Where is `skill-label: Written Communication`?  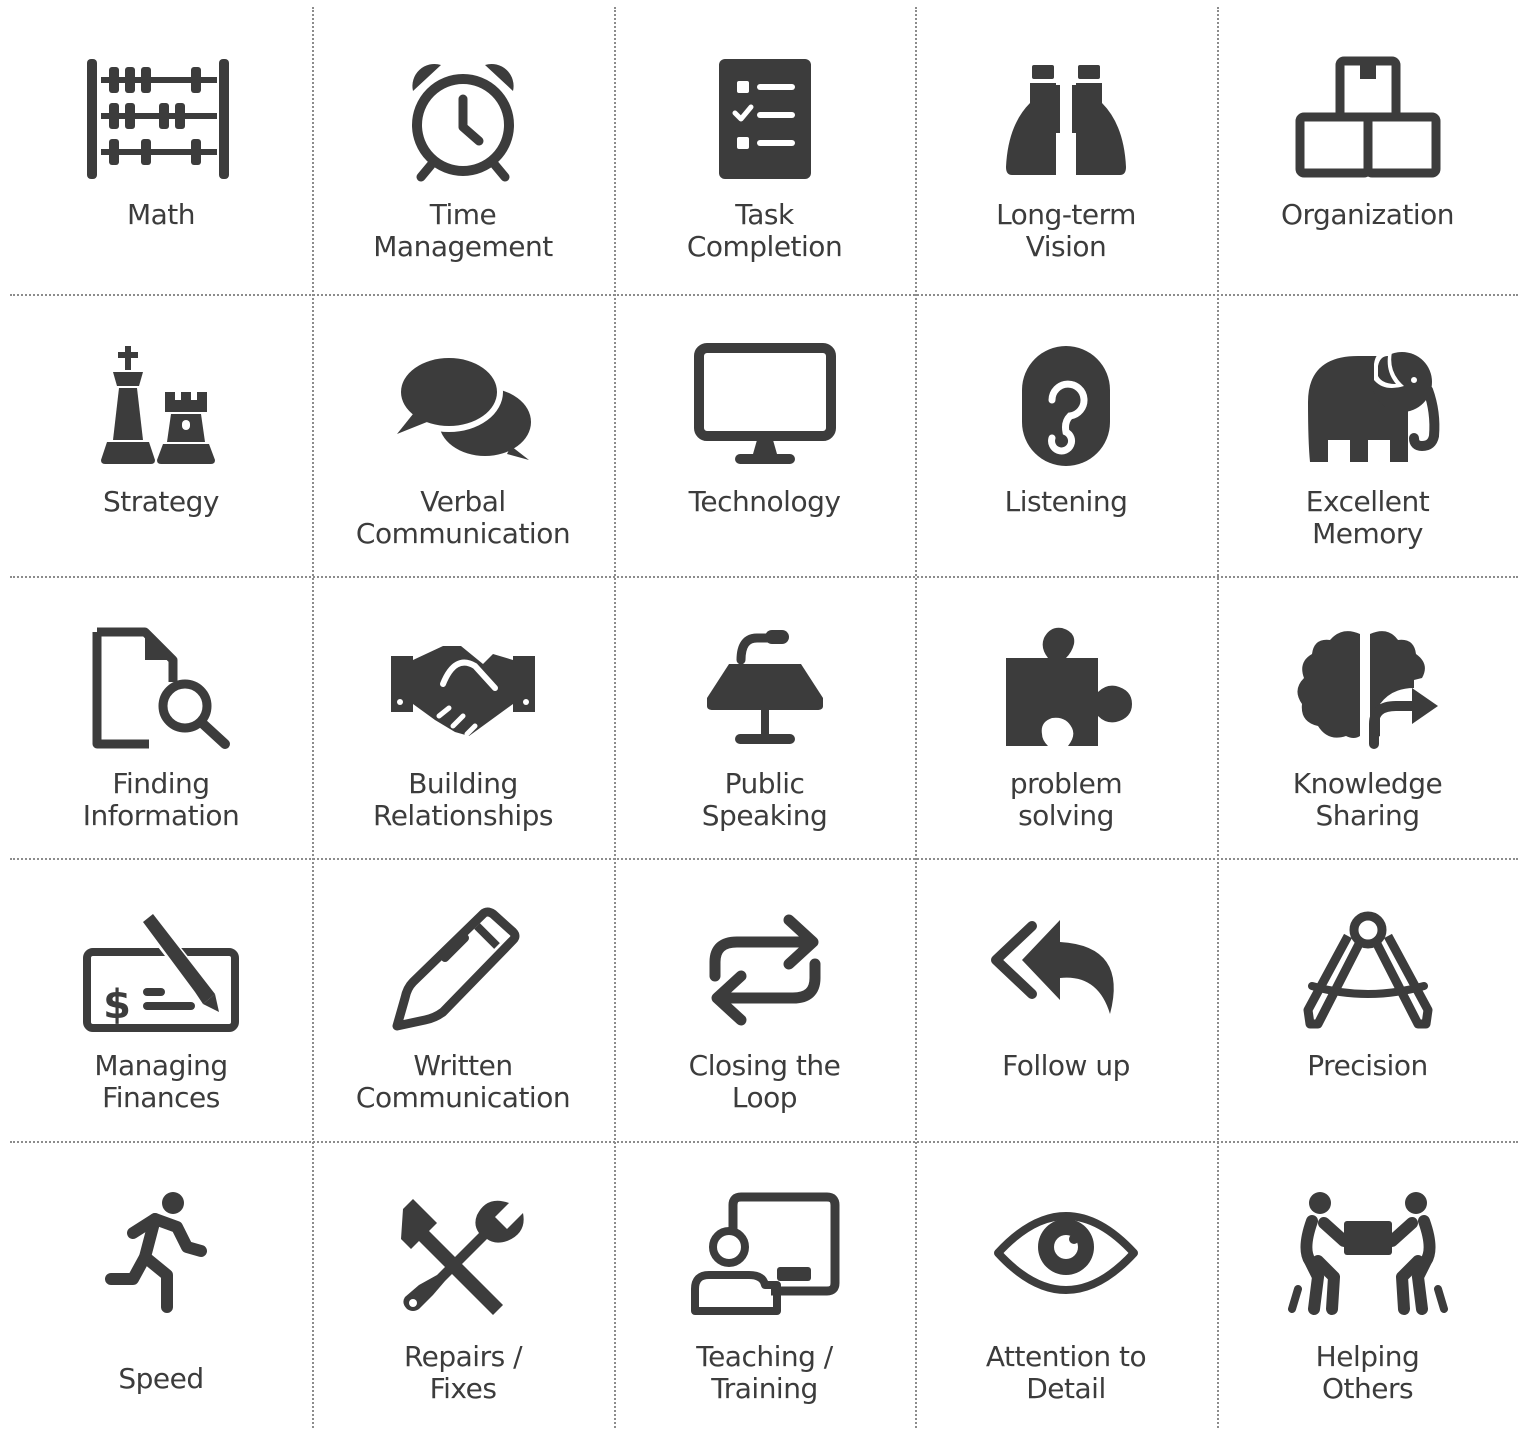
skill-label: Written Communication is located at coordinates (463, 1082).